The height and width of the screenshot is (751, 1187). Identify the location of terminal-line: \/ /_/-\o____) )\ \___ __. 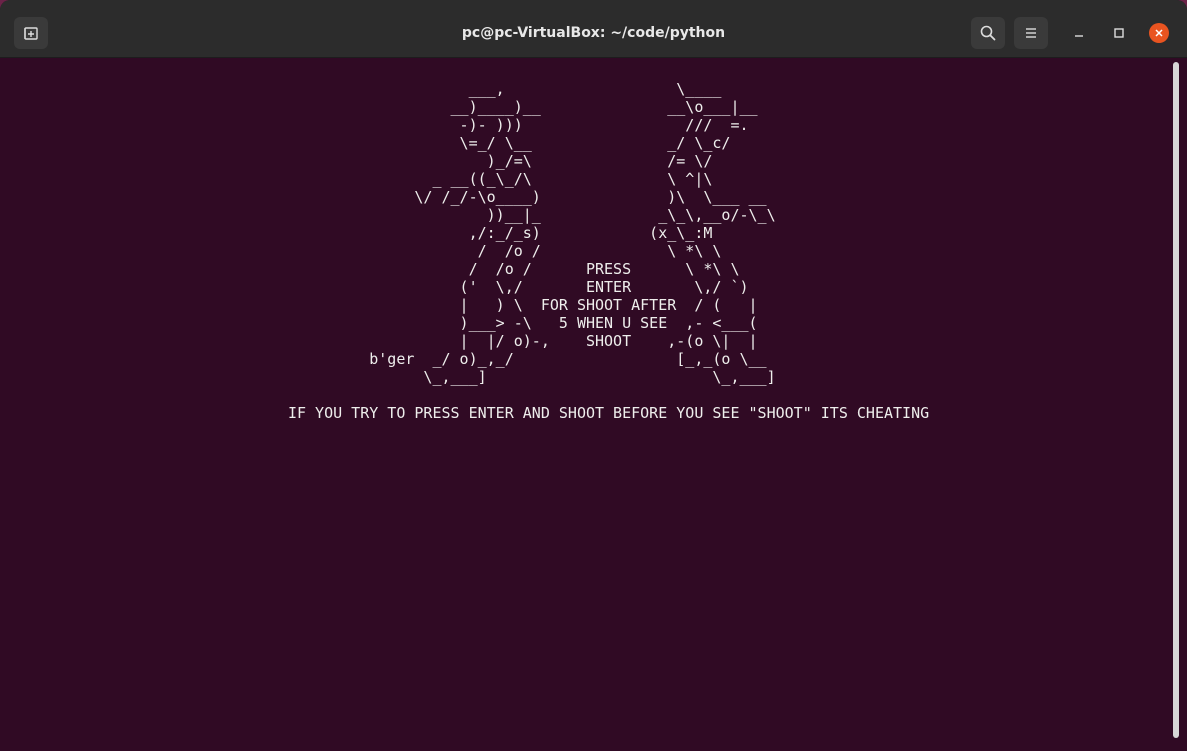
(387, 197).